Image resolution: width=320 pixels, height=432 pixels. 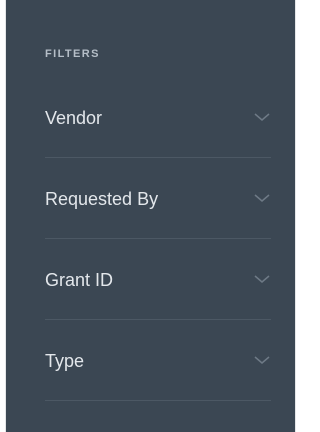 I want to click on filter-type: Type, so click(x=158, y=360).